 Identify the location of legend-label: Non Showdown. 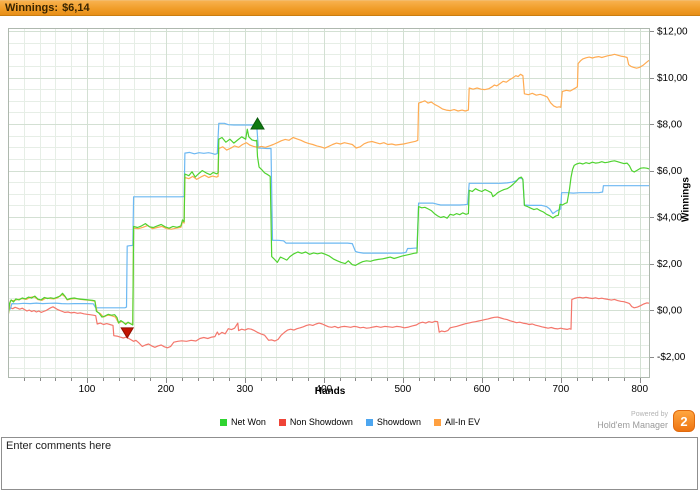
(321, 422).